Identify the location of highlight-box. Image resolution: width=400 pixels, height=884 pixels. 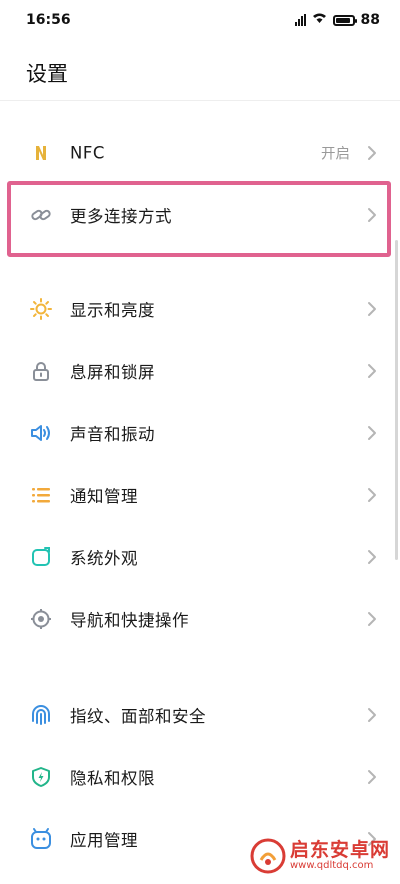
(199, 219).